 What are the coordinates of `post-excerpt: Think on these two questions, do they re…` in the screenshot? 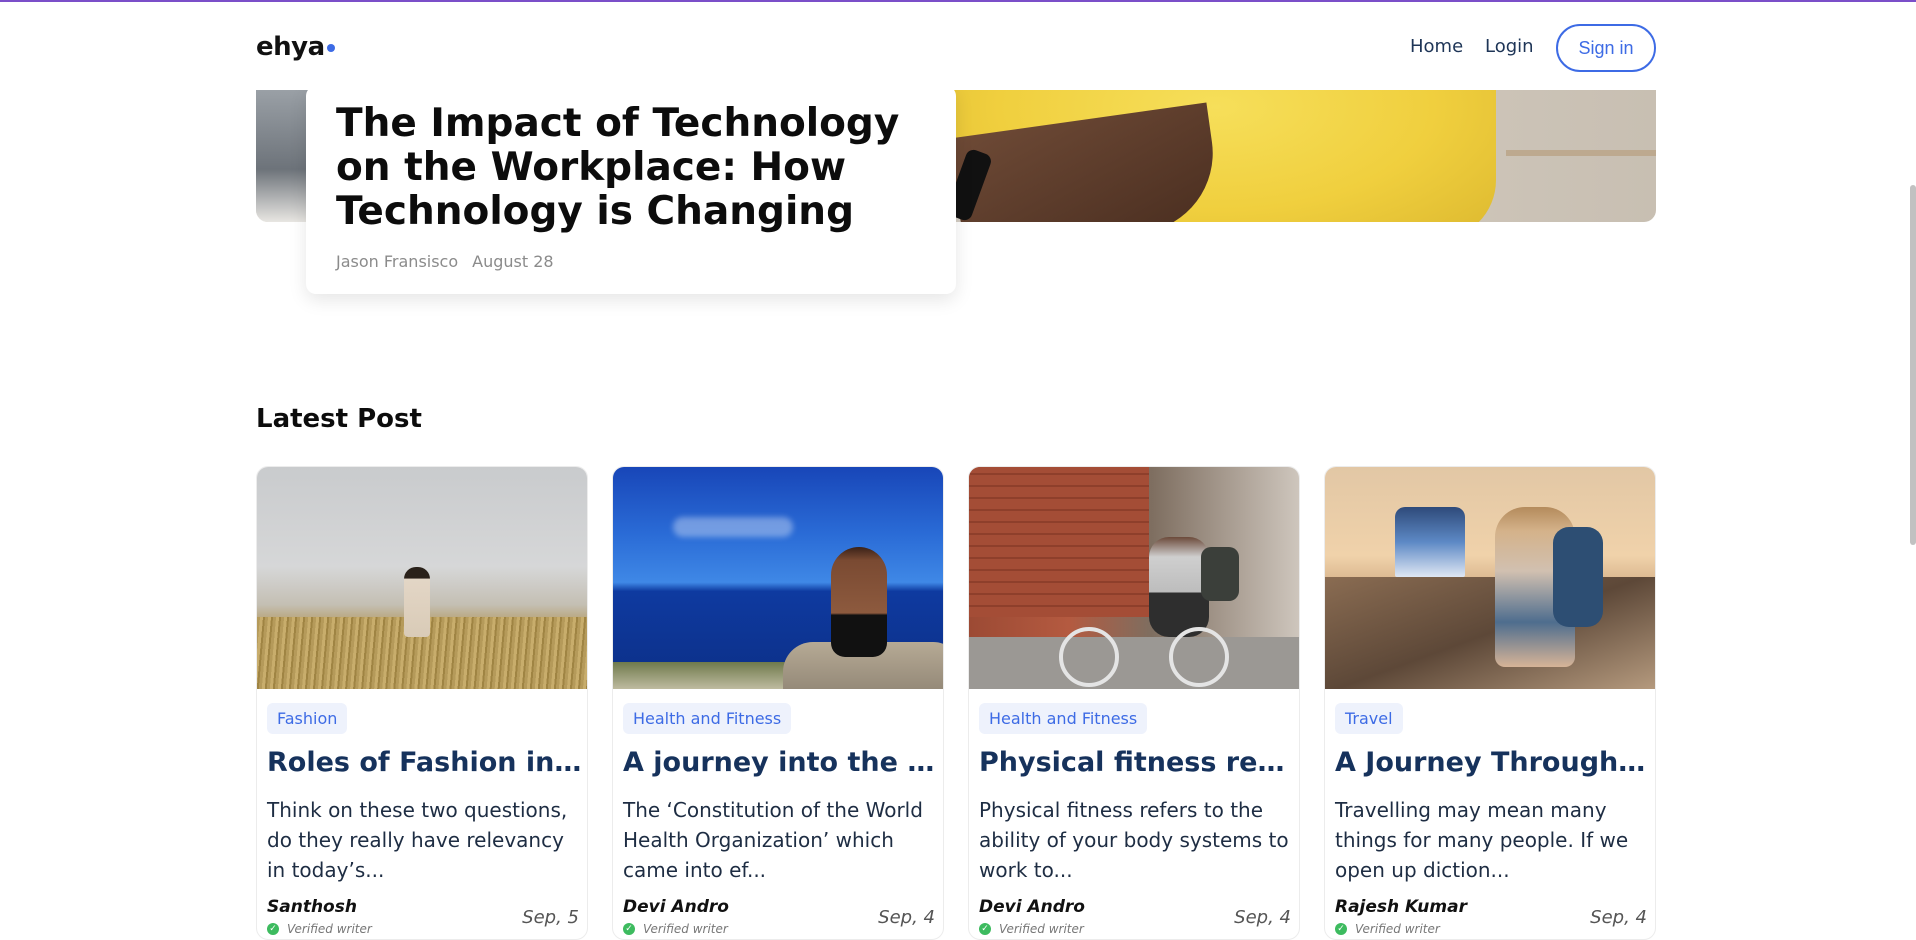 It's located at (417, 840).